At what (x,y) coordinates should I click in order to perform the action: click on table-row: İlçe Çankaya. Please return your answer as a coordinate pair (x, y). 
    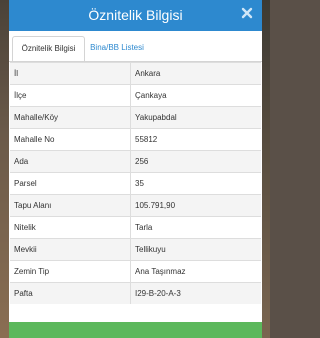
    Looking at the image, I should click on (135, 95).